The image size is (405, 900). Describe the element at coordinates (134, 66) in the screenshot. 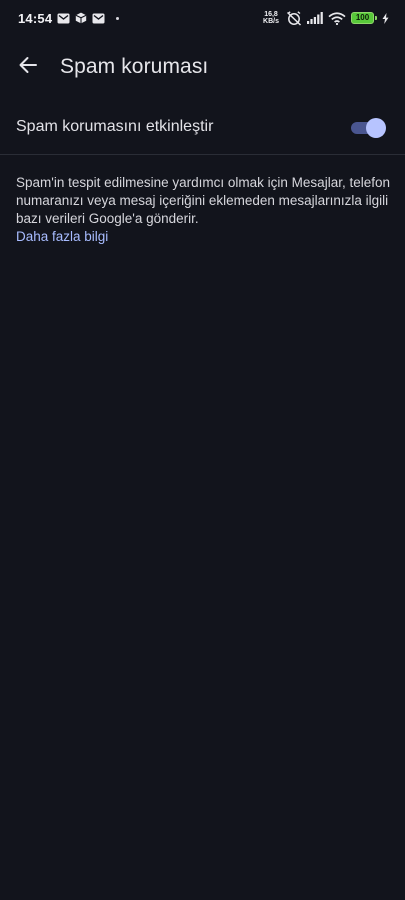

I see `page-title: Spam koruması` at that location.